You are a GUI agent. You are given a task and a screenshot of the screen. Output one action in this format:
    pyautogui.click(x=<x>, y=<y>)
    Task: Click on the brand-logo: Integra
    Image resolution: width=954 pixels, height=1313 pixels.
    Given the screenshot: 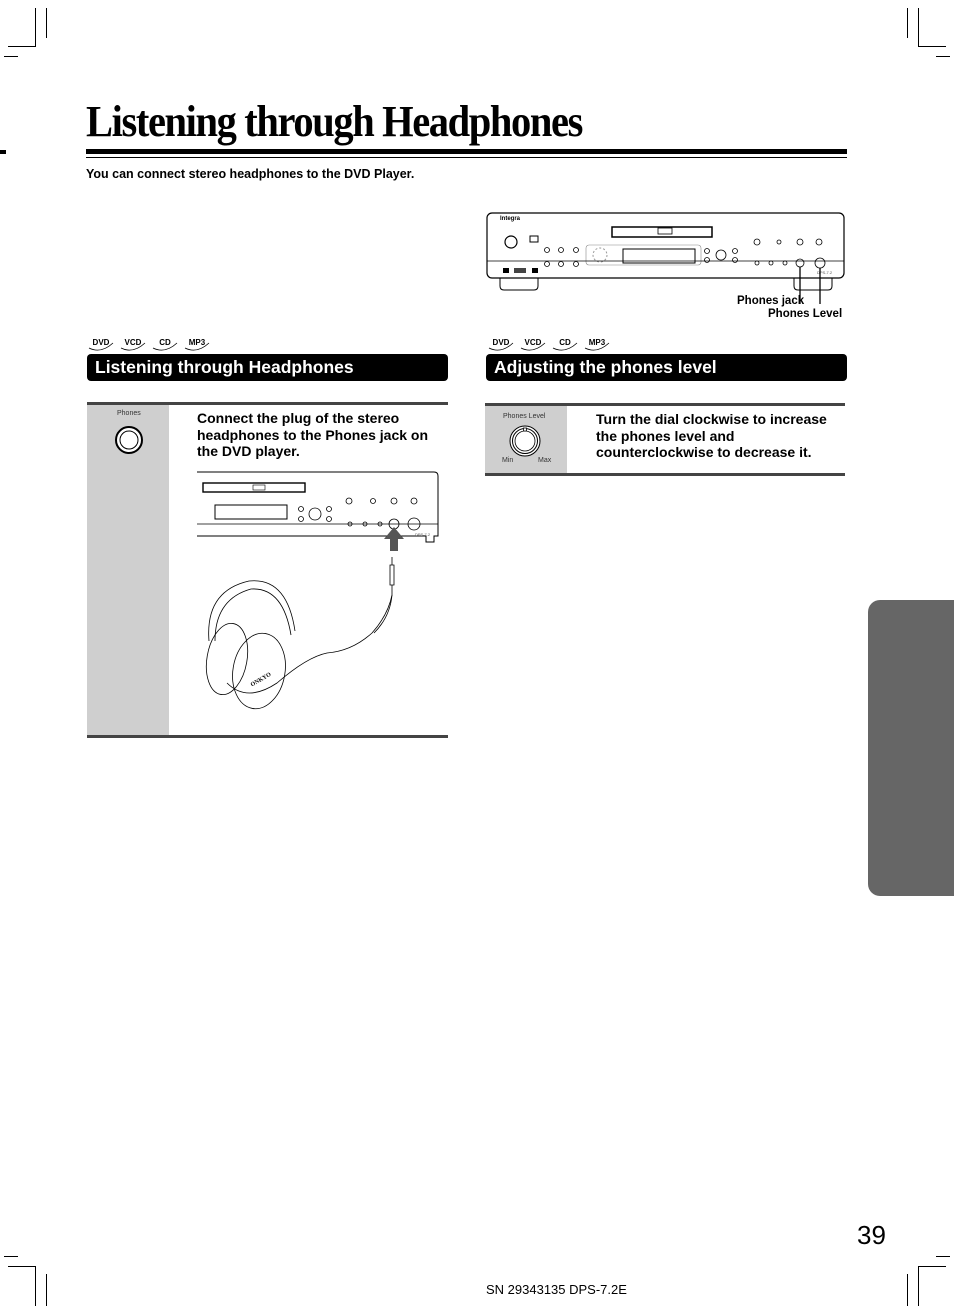 What is the action you would take?
    pyautogui.click(x=510, y=219)
    